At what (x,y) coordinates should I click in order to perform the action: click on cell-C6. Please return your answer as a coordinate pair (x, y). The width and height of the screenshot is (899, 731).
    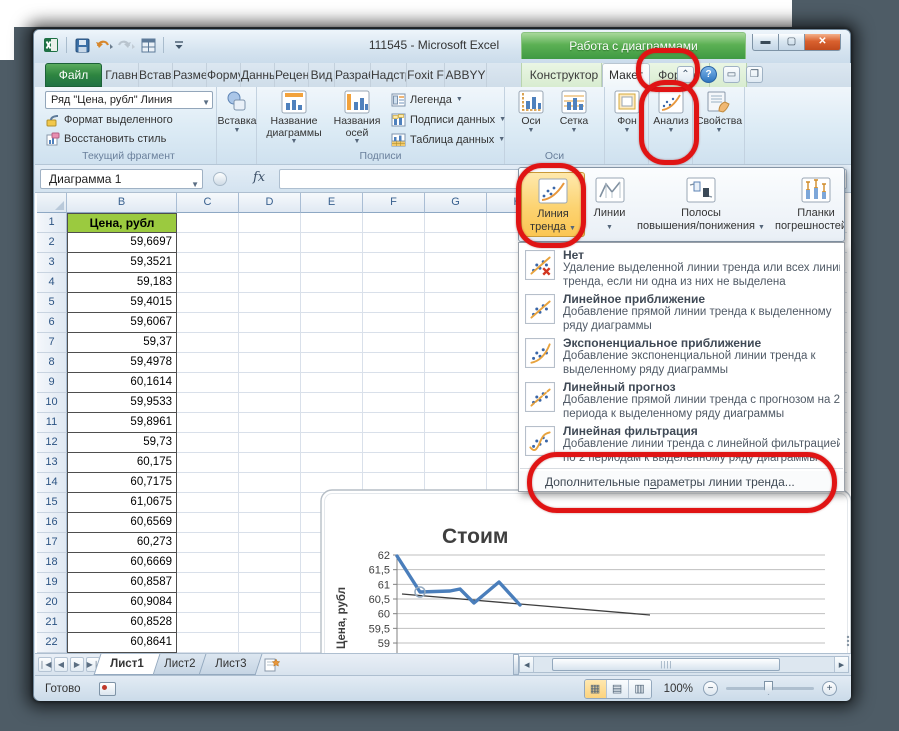
    Looking at the image, I should click on (208, 323).